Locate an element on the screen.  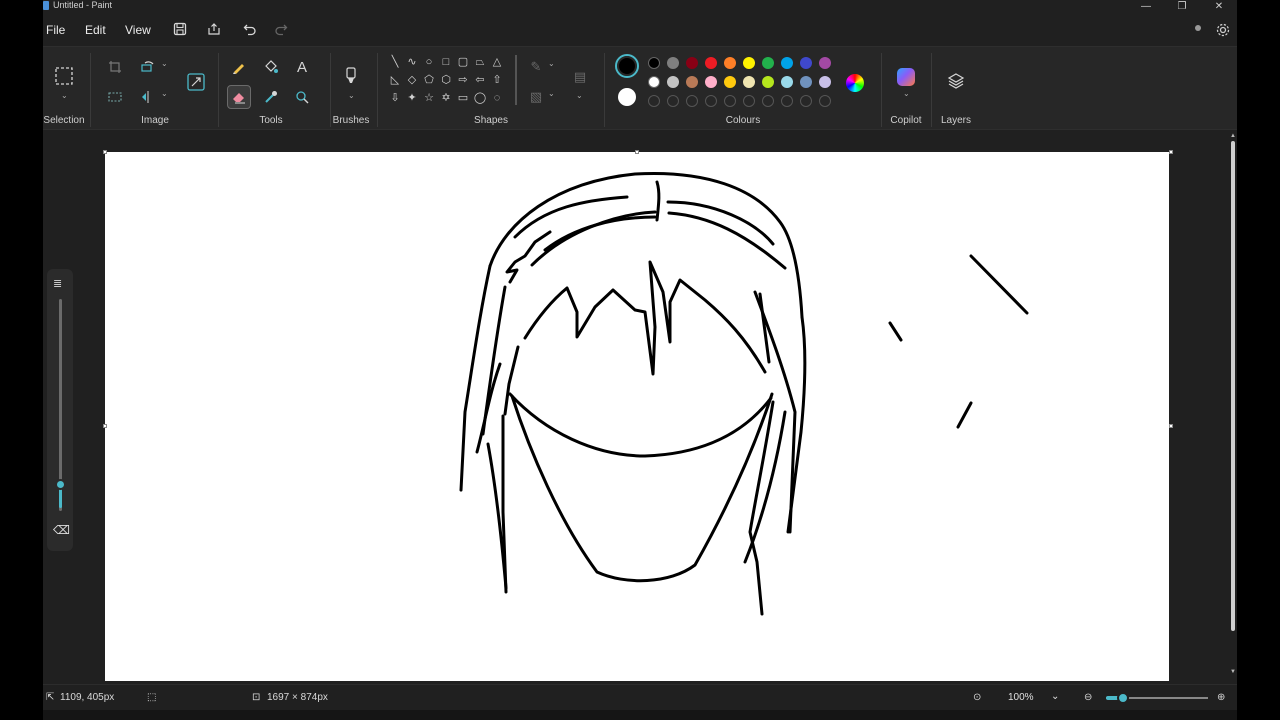
shapes-scrollbar is located at coordinates (516, 80).